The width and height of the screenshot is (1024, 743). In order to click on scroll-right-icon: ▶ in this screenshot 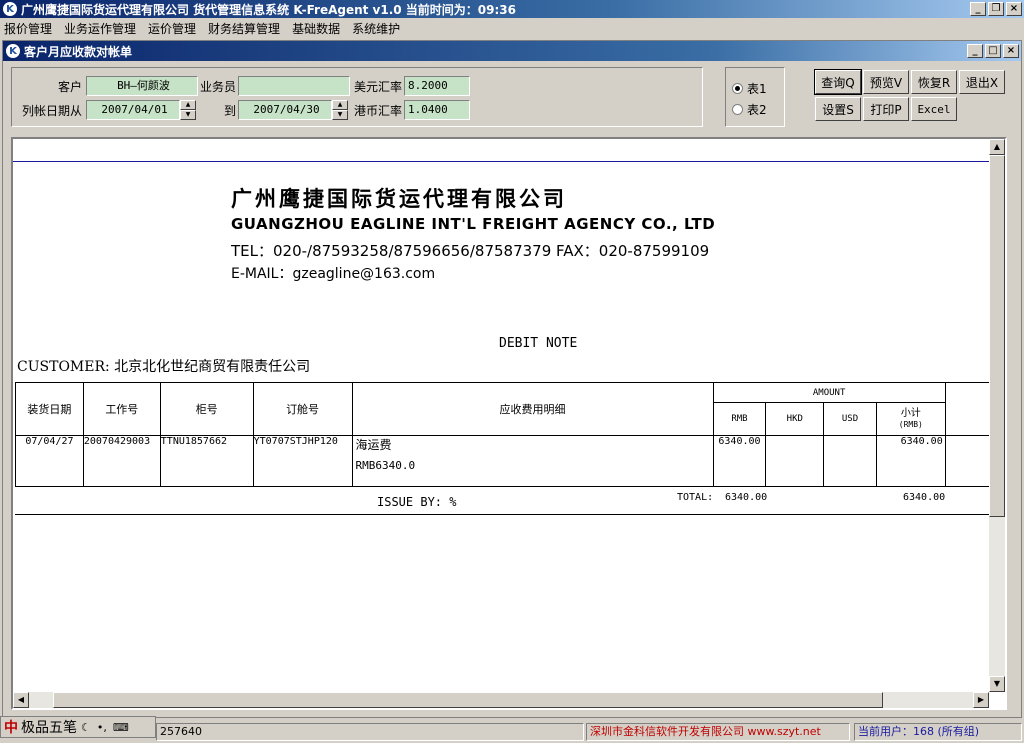, I will do `click(981, 700)`.